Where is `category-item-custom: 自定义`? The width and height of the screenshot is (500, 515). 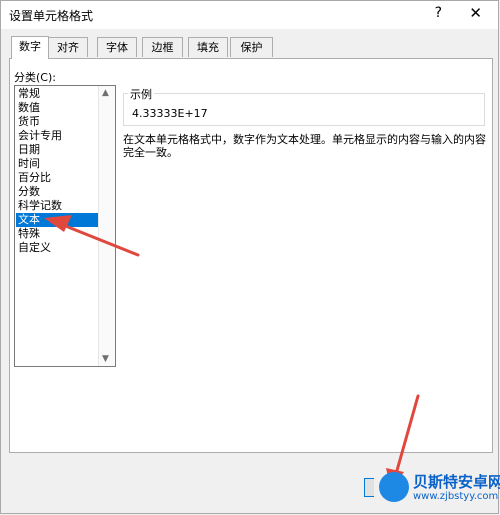 category-item-custom: 自定义 is located at coordinates (57, 248).